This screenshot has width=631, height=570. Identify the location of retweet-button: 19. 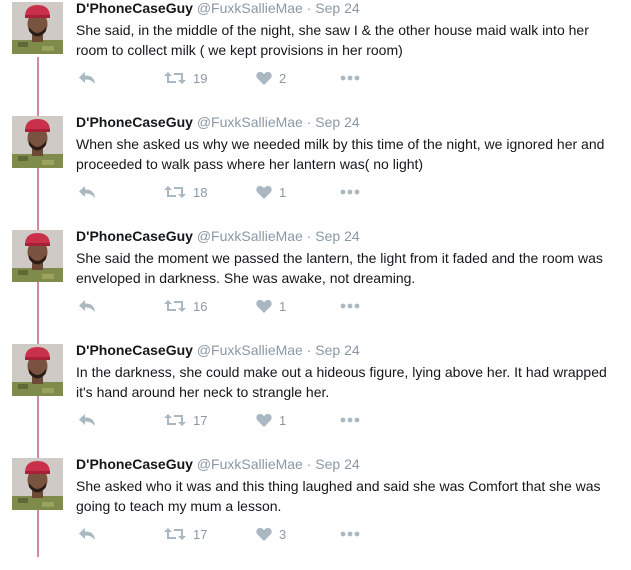
(185, 78).